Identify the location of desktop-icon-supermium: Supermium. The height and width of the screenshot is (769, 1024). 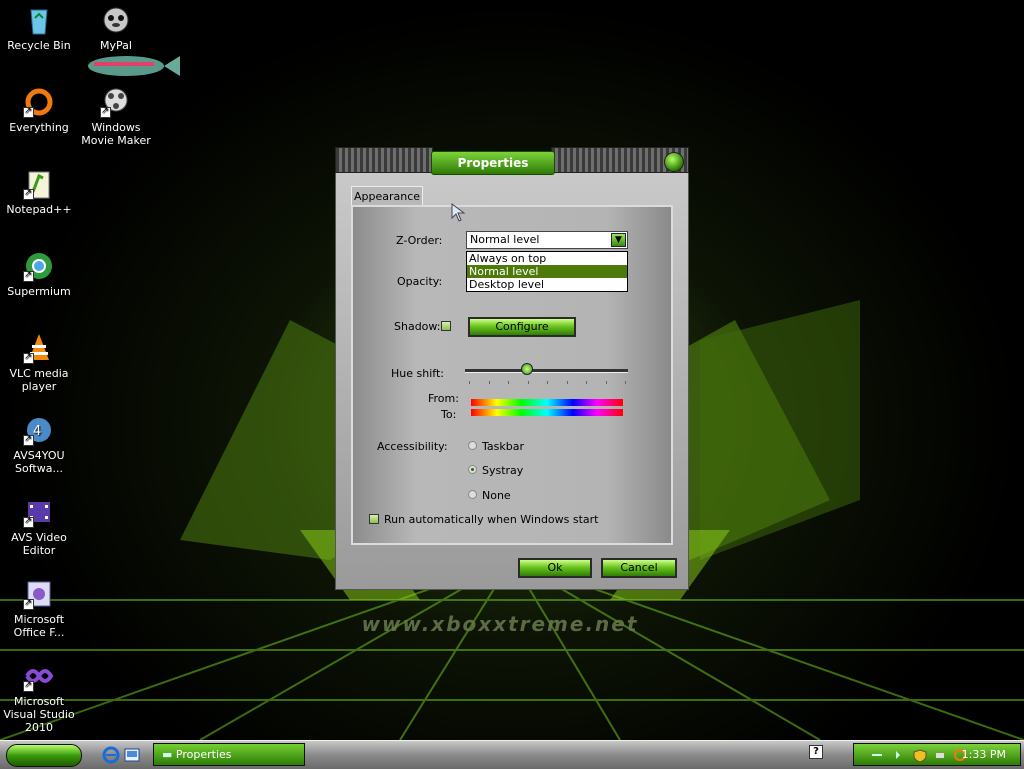
(39, 274).